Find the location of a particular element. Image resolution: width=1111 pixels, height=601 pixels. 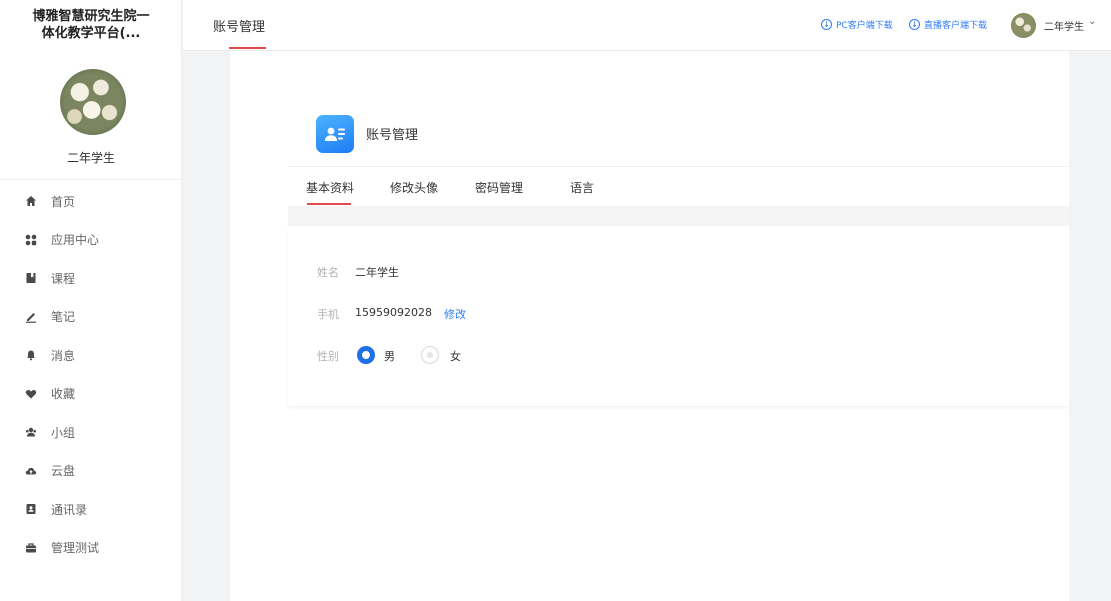

sidebar-item-messages: 消息 is located at coordinates (91, 355).